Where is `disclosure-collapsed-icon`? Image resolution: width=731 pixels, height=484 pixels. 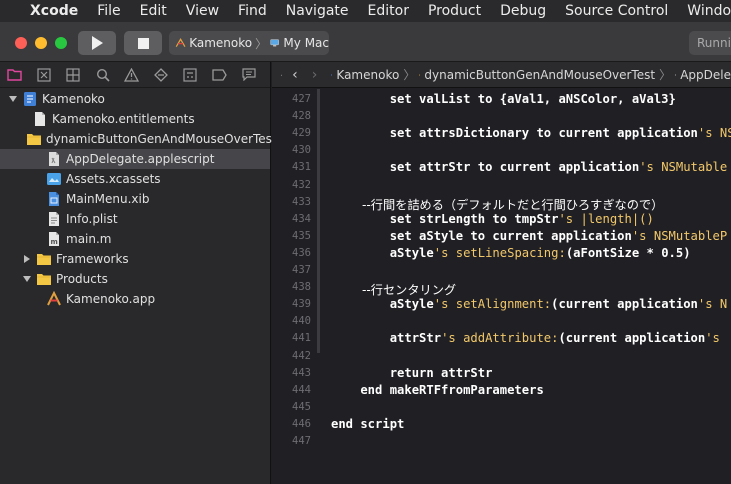 disclosure-collapsed-icon is located at coordinates (27, 259).